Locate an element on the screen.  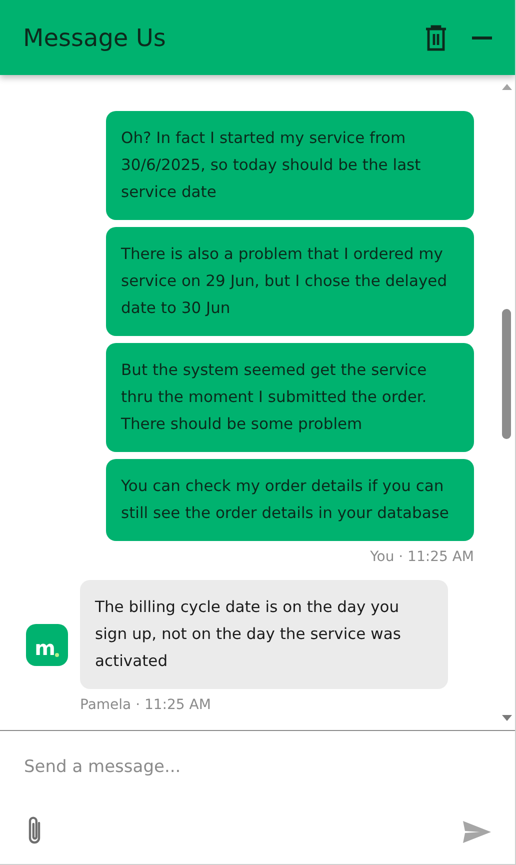
scroll-down-icon is located at coordinates (506, 718).